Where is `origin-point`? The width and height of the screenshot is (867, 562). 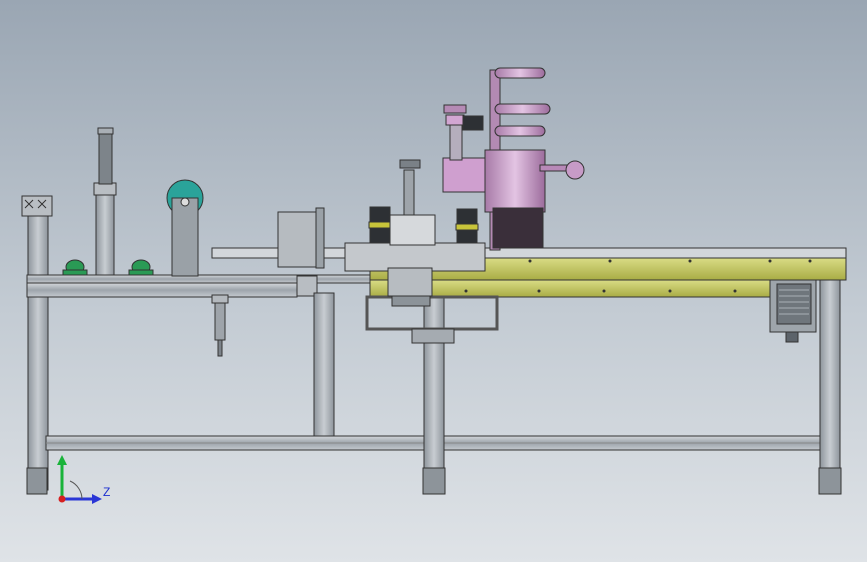
origin-point is located at coordinates (62, 499).